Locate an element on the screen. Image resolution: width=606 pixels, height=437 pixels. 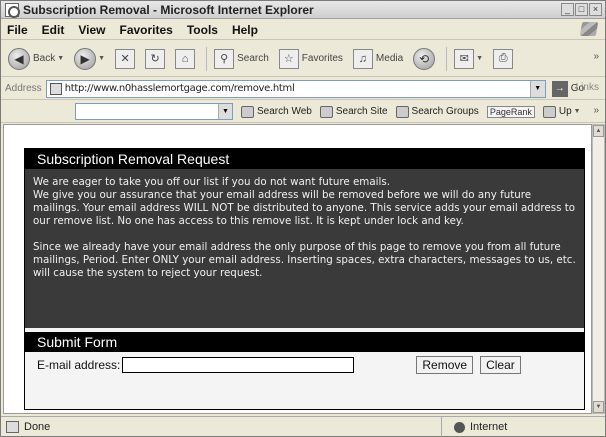
windows-flag-icon is located at coordinates (589, 29).